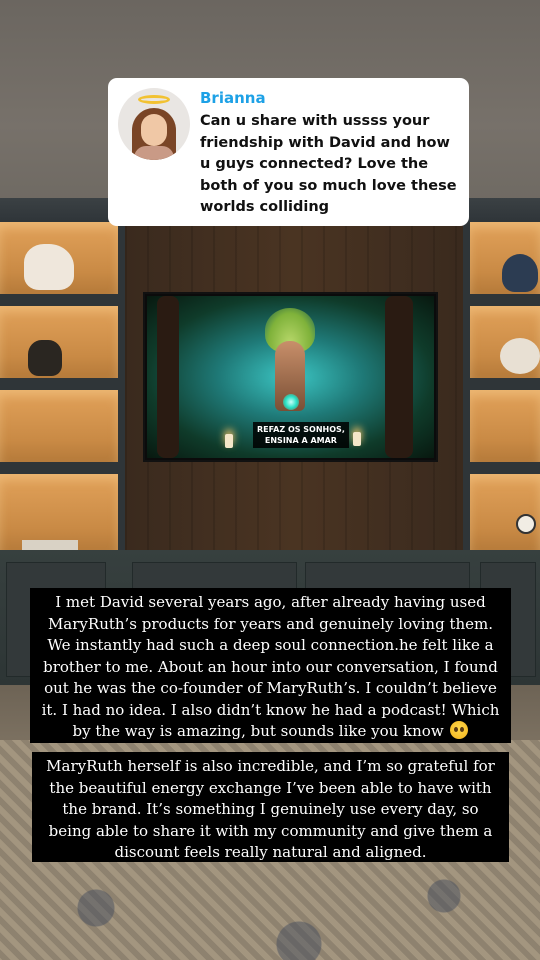 The height and width of the screenshot is (960, 540). I want to click on glowing-orb, so click(291, 402).